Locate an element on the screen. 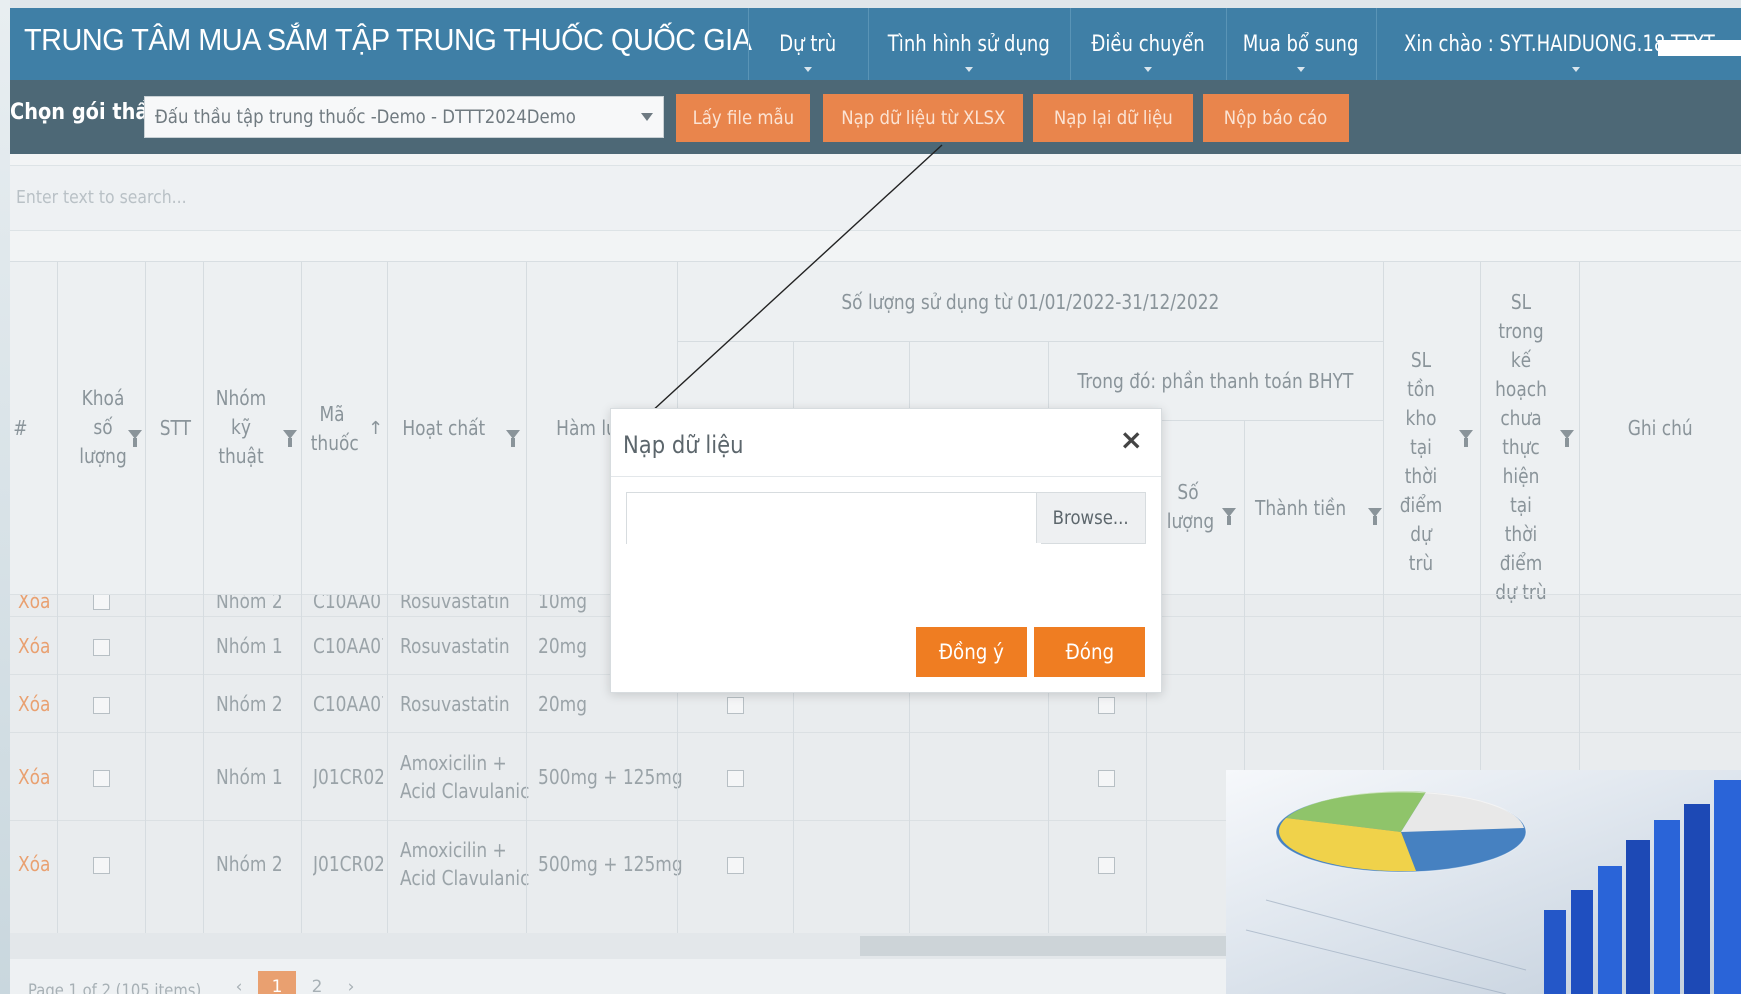 This screenshot has height=994, width=1741. reload-data-button-label: Nạp lại dữ liệu is located at coordinates (1113, 118).